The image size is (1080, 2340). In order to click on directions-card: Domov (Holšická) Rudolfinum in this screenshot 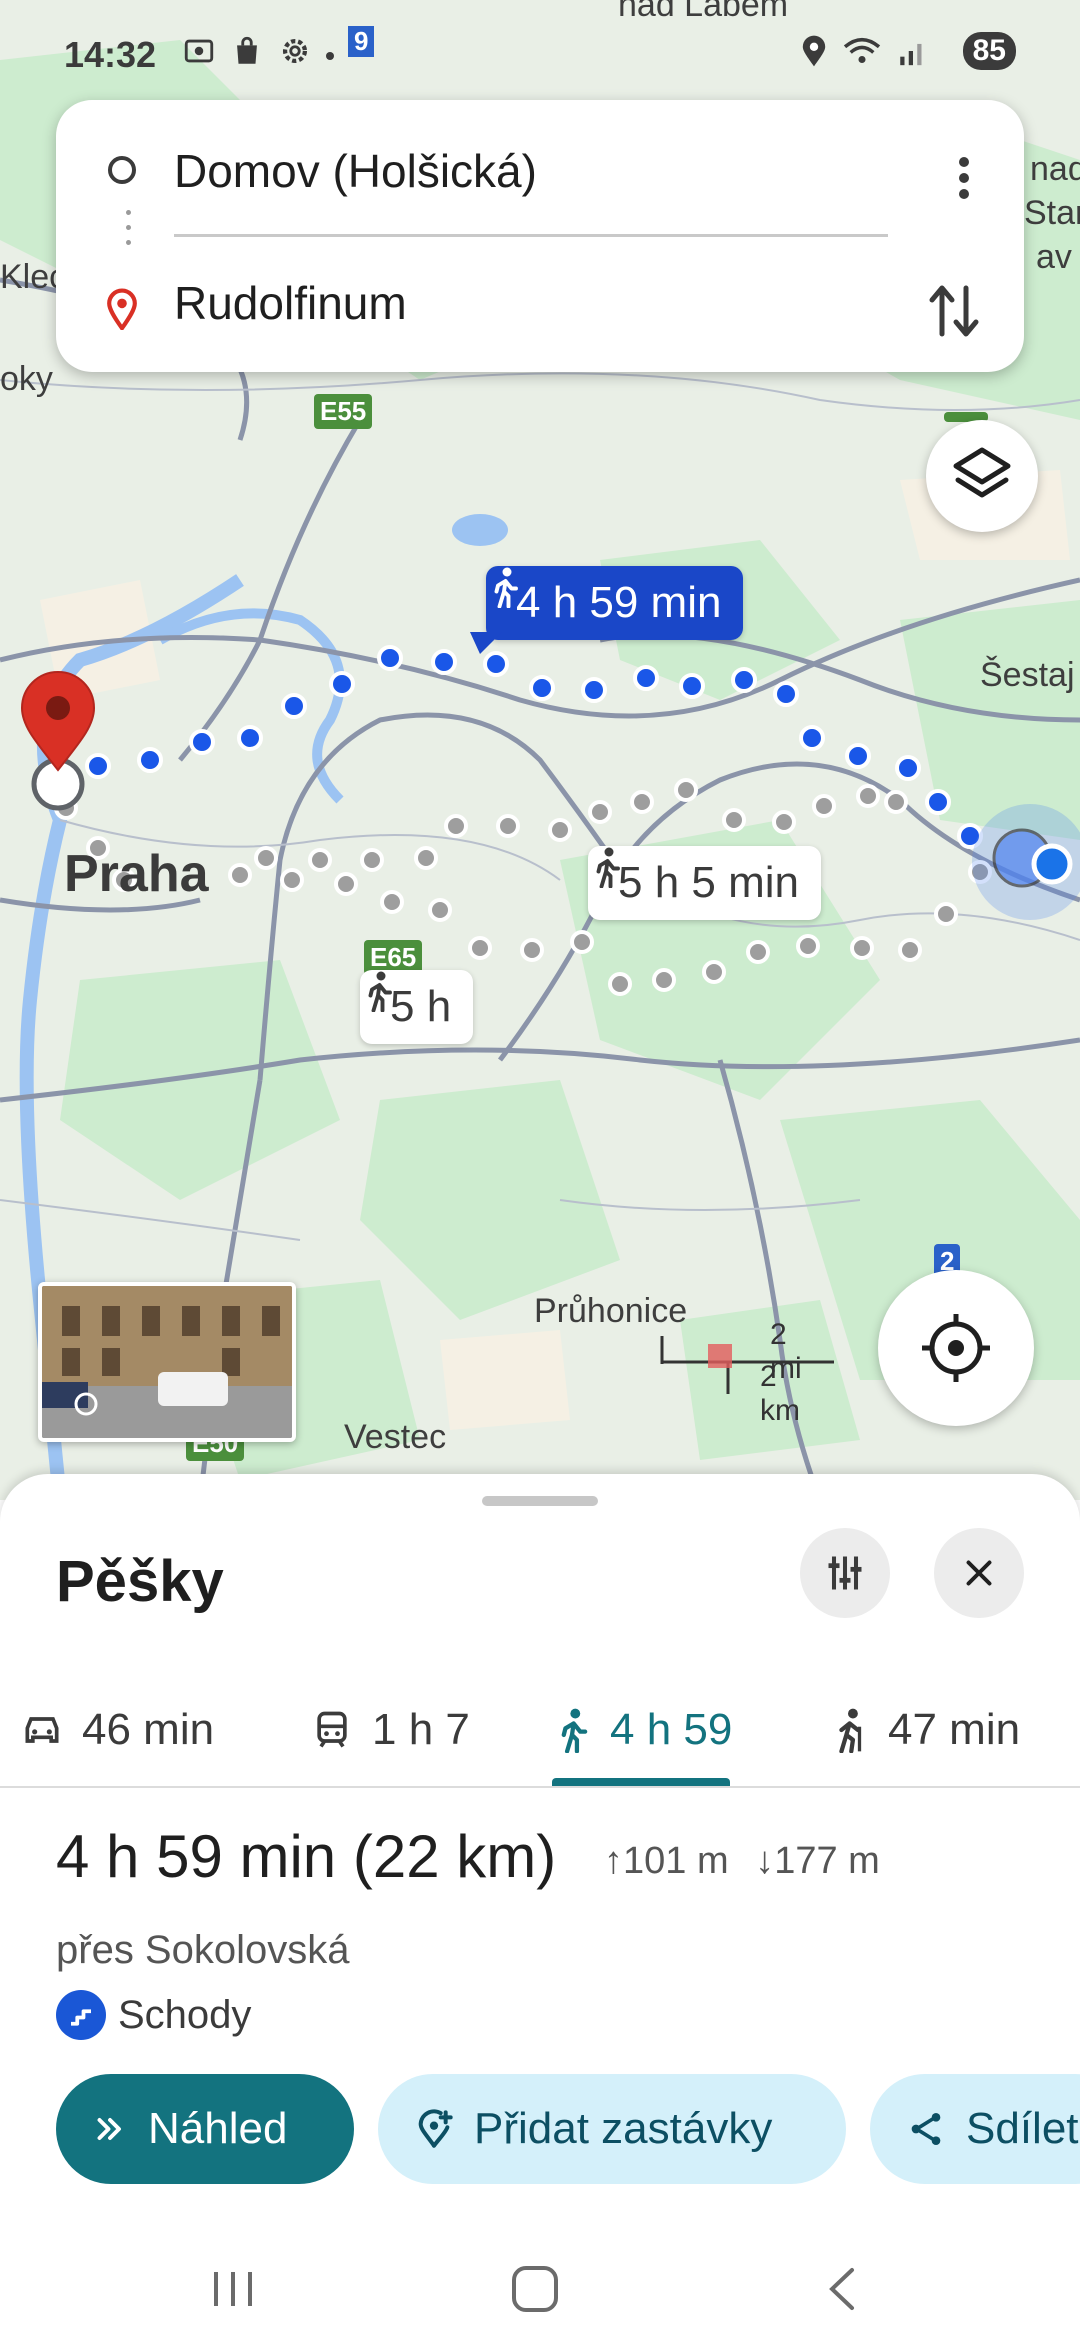, I will do `click(540, 236)`.